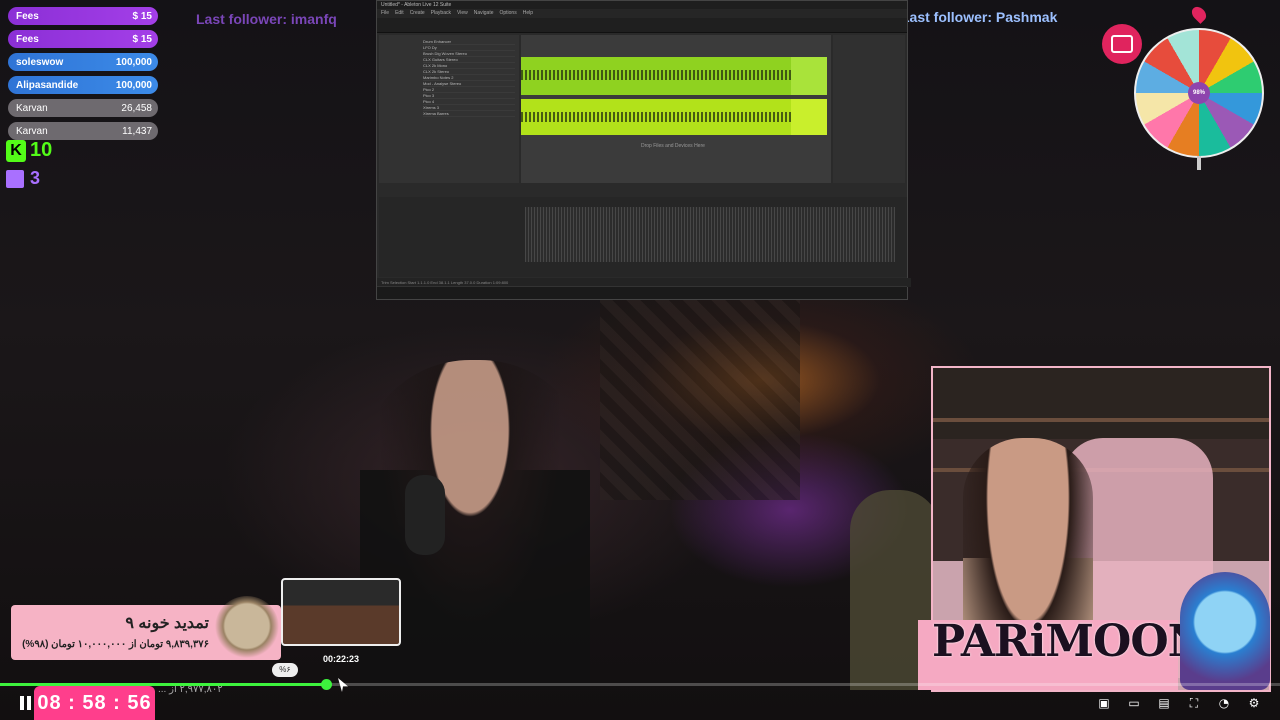 This screenshot has width=1280, height=720. I want to click on pause-button, so click(27, 703).